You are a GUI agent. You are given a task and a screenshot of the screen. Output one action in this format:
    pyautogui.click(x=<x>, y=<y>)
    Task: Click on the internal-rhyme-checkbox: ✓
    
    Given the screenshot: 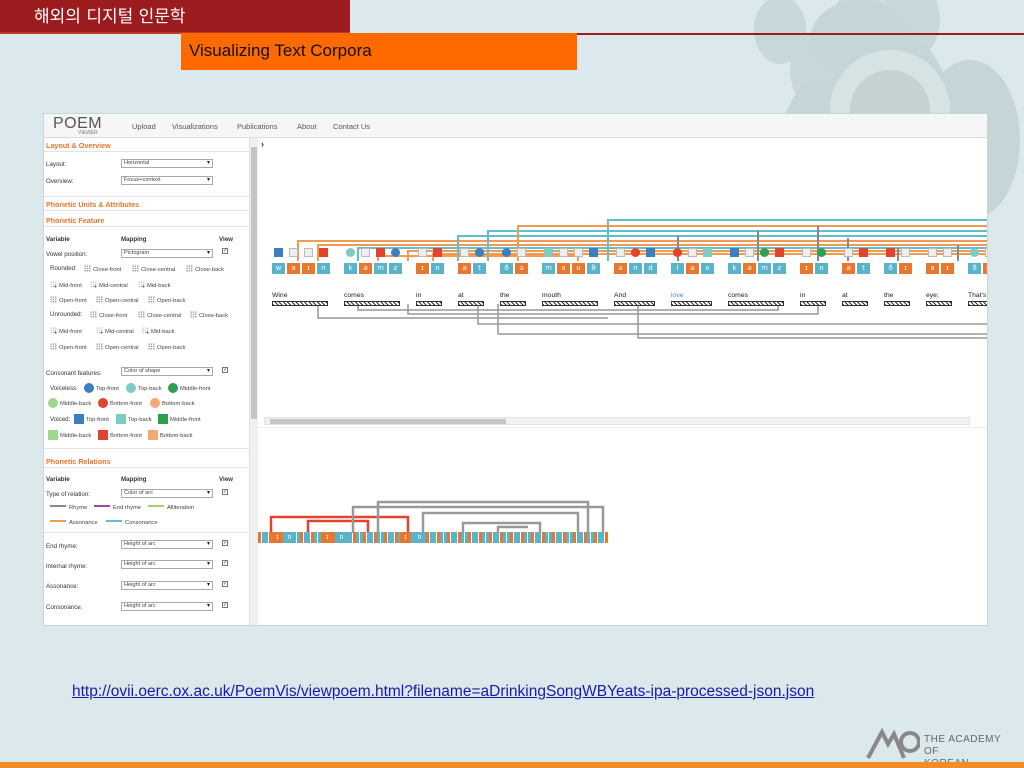 What is the action you would take?
    pyautogui.click(x=225, y=563)
    